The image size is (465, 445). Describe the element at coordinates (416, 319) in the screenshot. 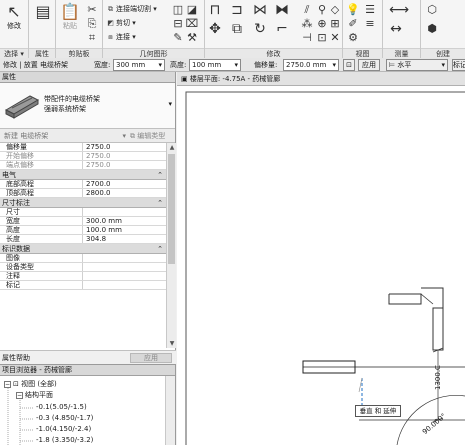

I see `existing-cable-tray` at that location.